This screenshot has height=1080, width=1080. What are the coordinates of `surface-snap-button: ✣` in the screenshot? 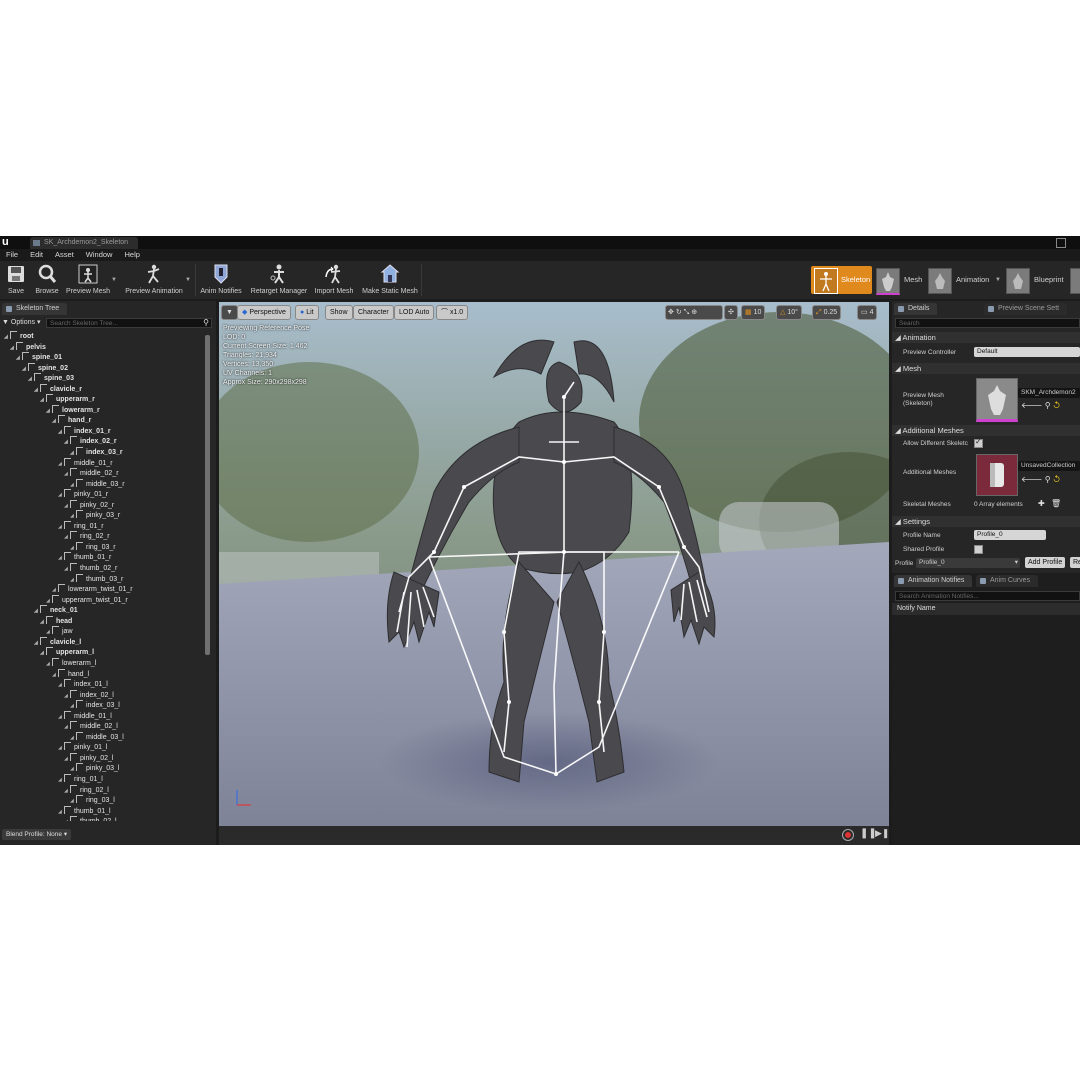 It's located at (731, 312).